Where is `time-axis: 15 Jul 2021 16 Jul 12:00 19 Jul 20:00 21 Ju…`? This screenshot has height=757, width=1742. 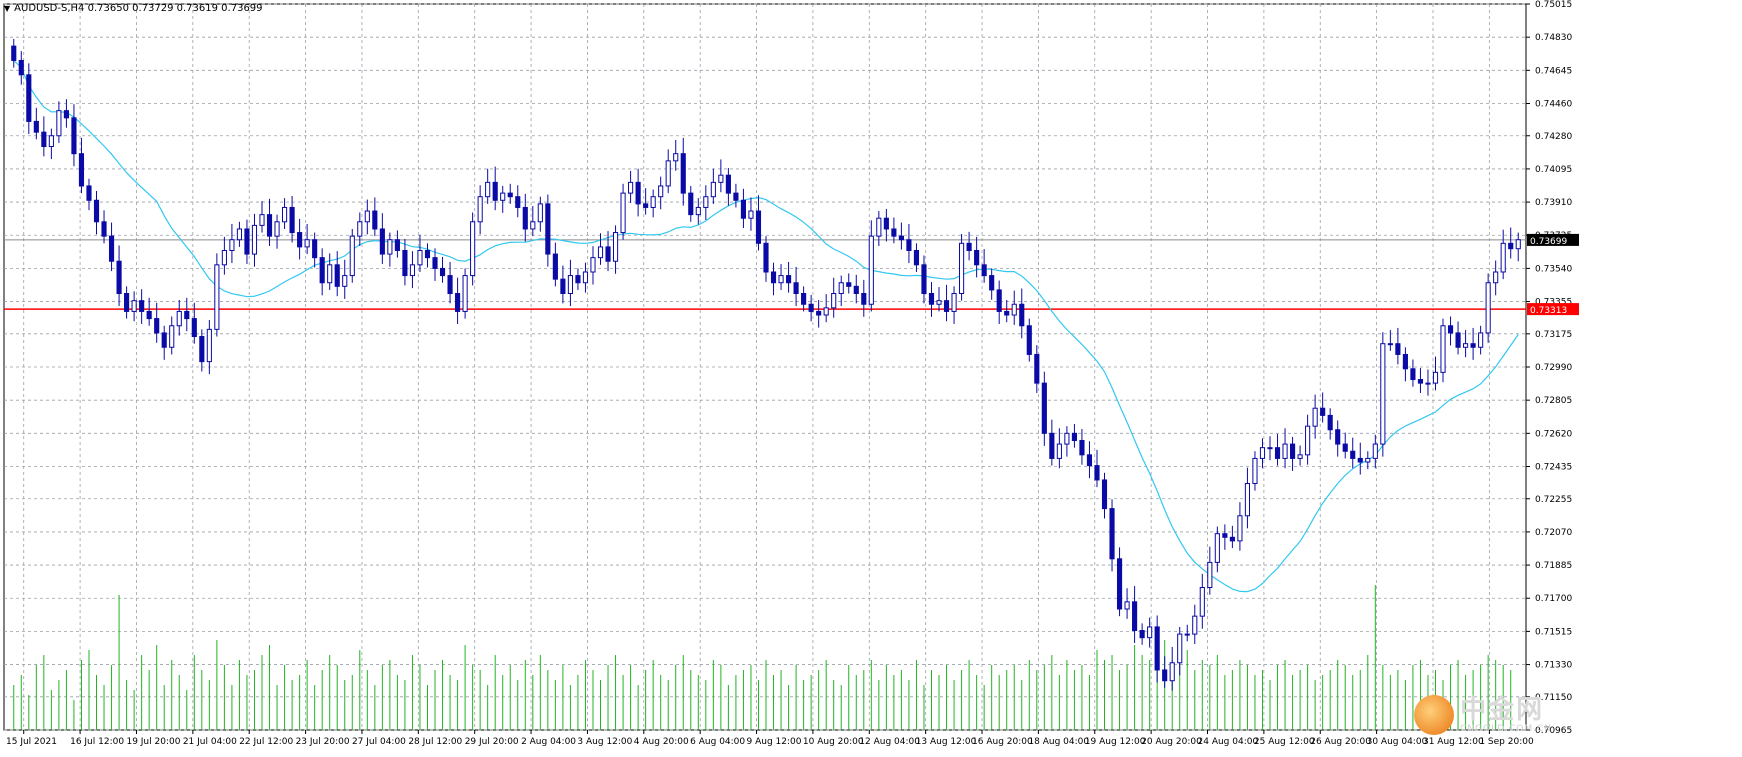
time-axis: 15 Jul 2021 16 Jul 12:00 19 Jul 20:00 21 Ju… is located at coordinates (770, 738).